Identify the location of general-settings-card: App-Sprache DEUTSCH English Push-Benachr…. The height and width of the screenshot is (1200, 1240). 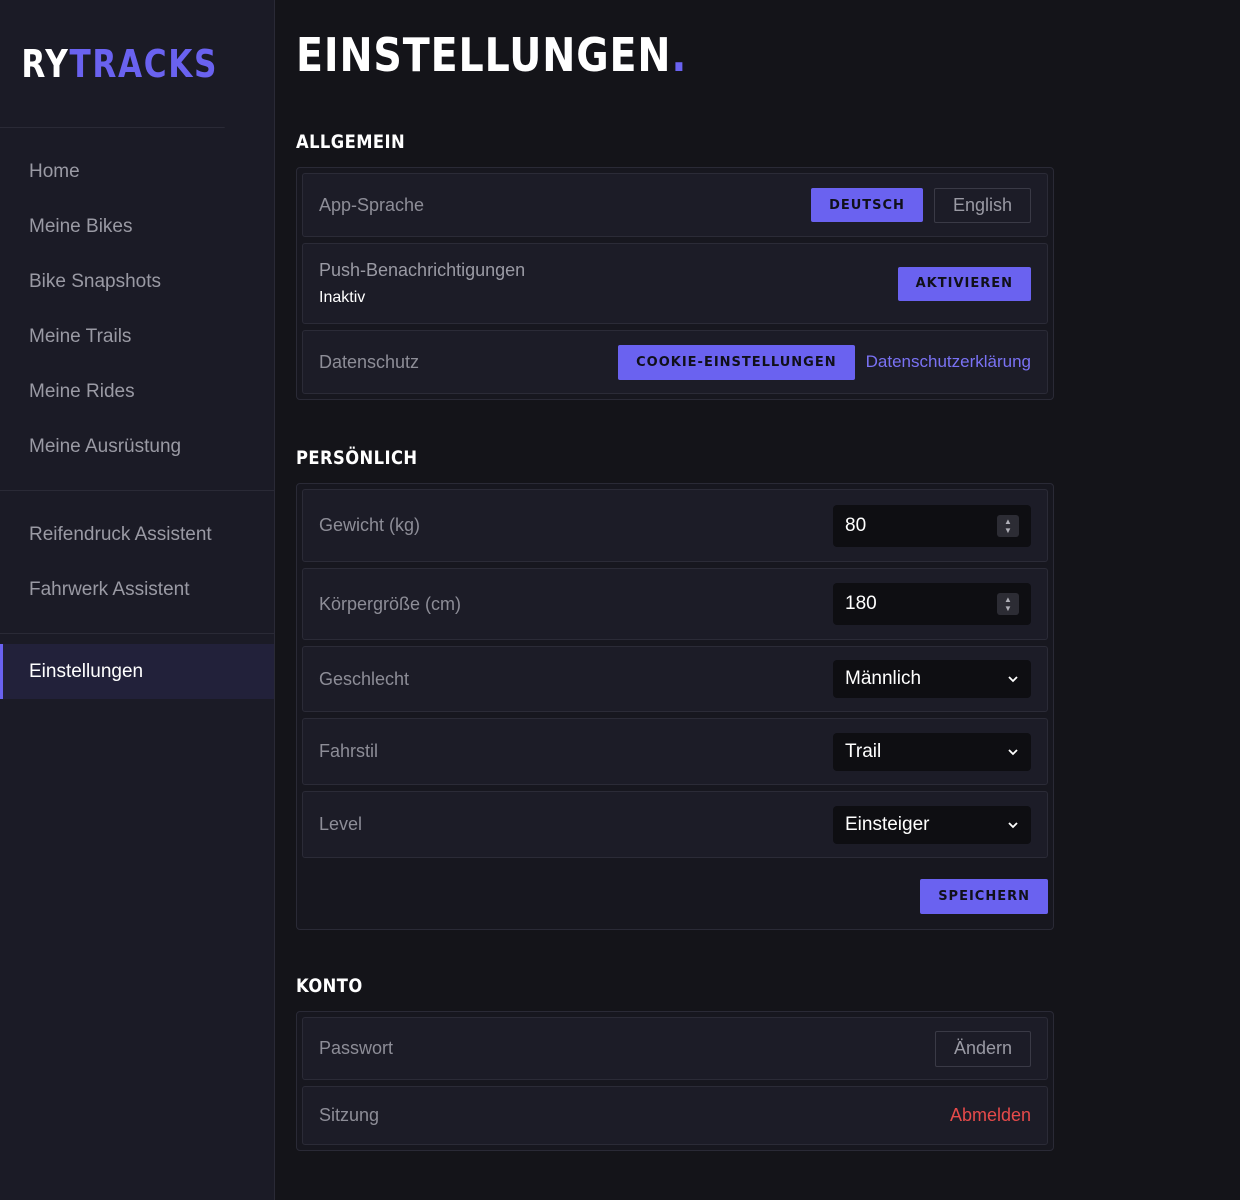
(675, 283).